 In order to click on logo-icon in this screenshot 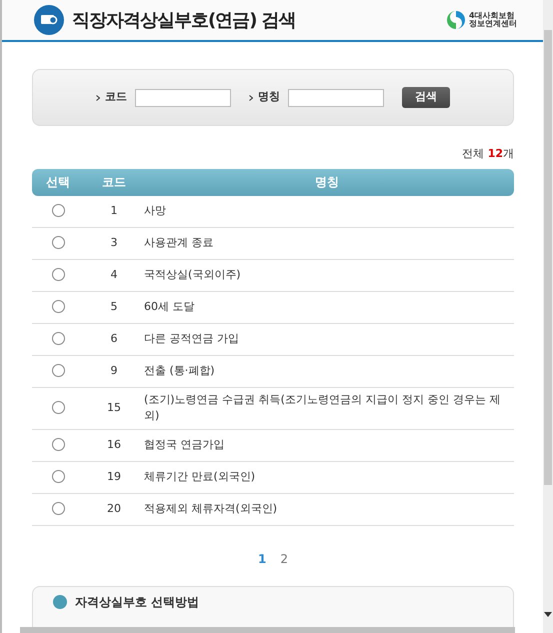, I will do `click(456, 20)`.